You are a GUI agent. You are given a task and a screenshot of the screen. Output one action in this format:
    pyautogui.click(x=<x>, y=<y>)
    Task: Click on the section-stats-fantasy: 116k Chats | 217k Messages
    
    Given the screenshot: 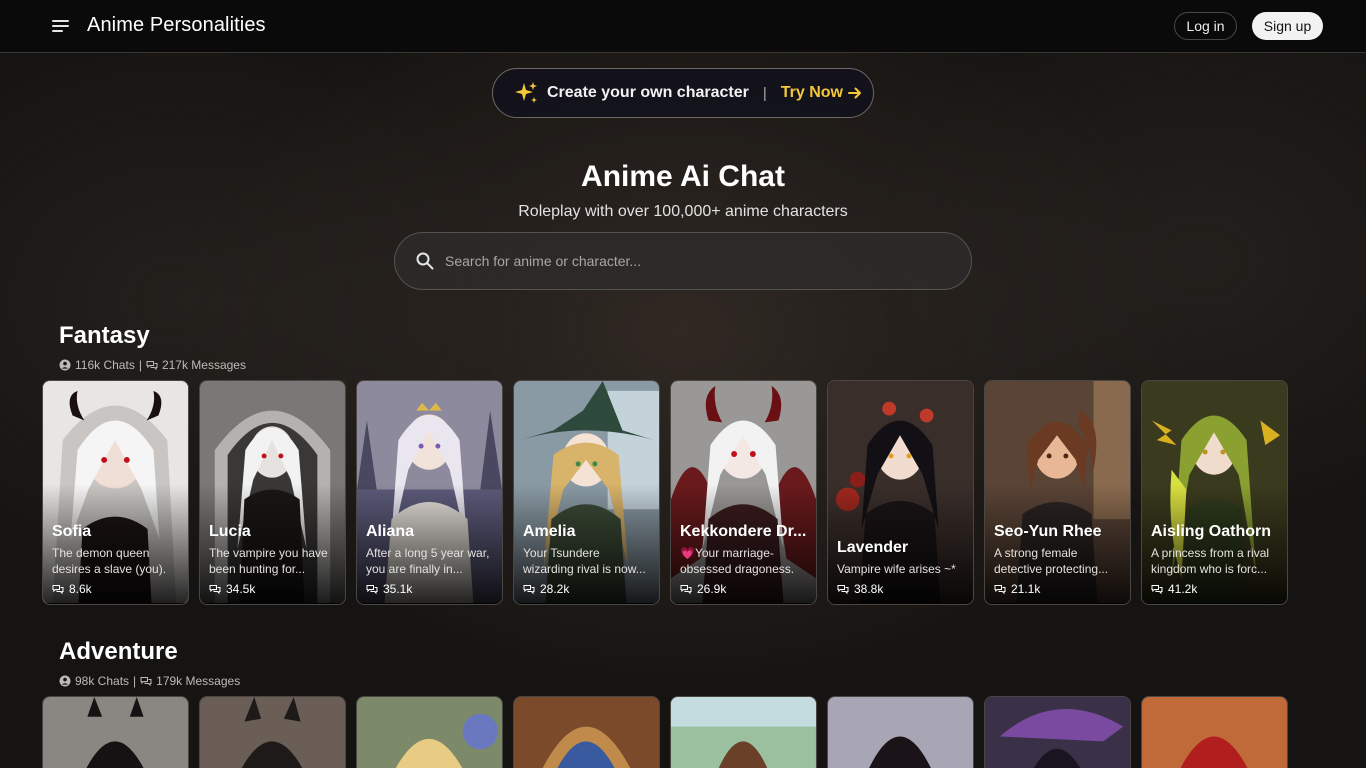 What is the action you would take?
    pyautogui.click(x=152, y=365)
    